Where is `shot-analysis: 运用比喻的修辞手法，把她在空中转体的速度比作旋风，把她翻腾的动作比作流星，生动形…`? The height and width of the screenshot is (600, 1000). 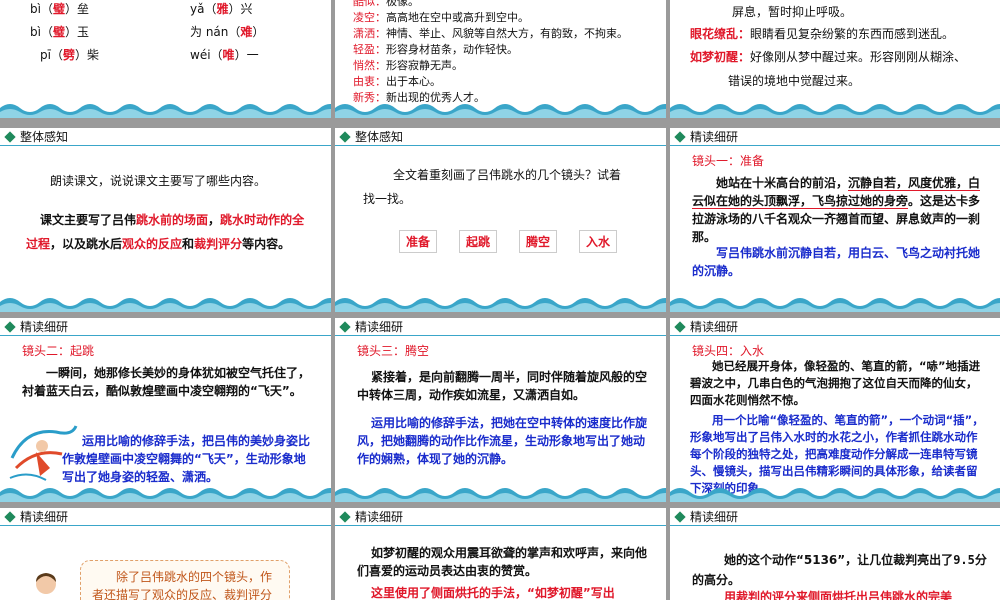
shot-analysis: 运用比喻的修辞手法，把她在空中转体的速度比作旋风，把她翻腾的动作比作流星，生动形… is located at coordinates (502, 441).